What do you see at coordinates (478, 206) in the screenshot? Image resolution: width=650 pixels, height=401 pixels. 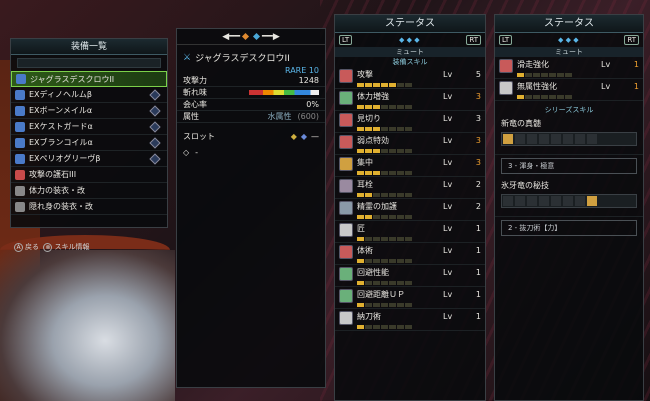 I see `skill-level: 2` at bounding box center [478, 206].